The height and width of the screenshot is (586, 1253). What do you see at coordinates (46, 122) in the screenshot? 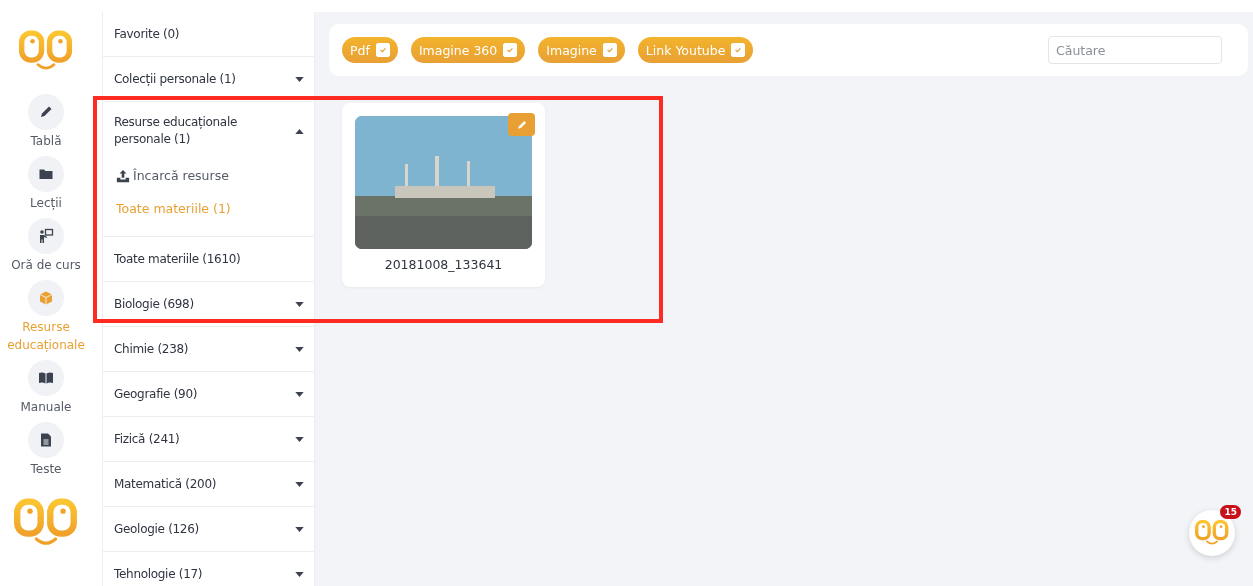
I see `nav-item: Tablă` at bounding box center [46, 122].